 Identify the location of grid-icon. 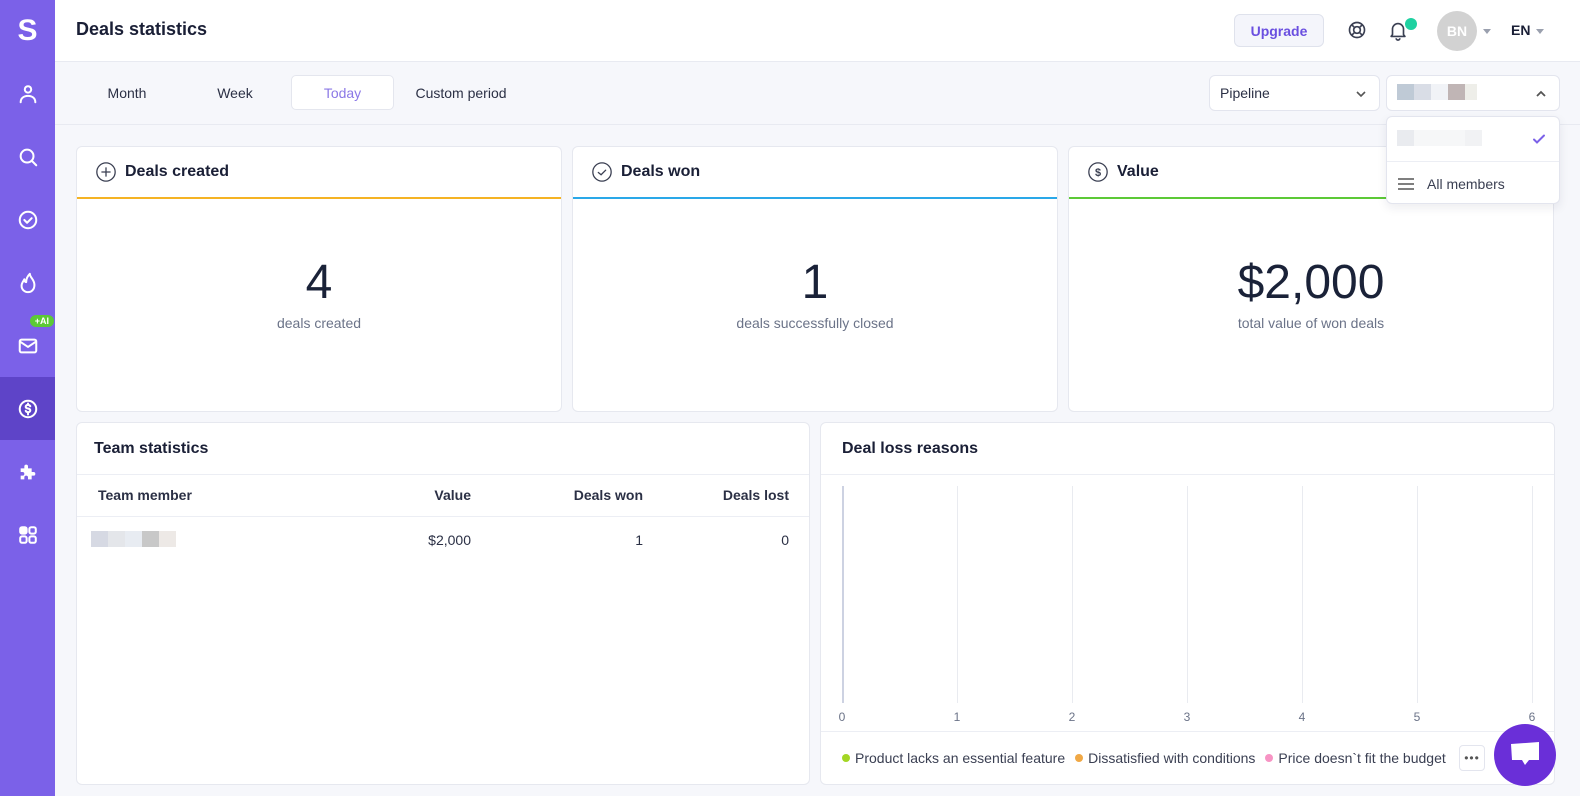
(27, 534).